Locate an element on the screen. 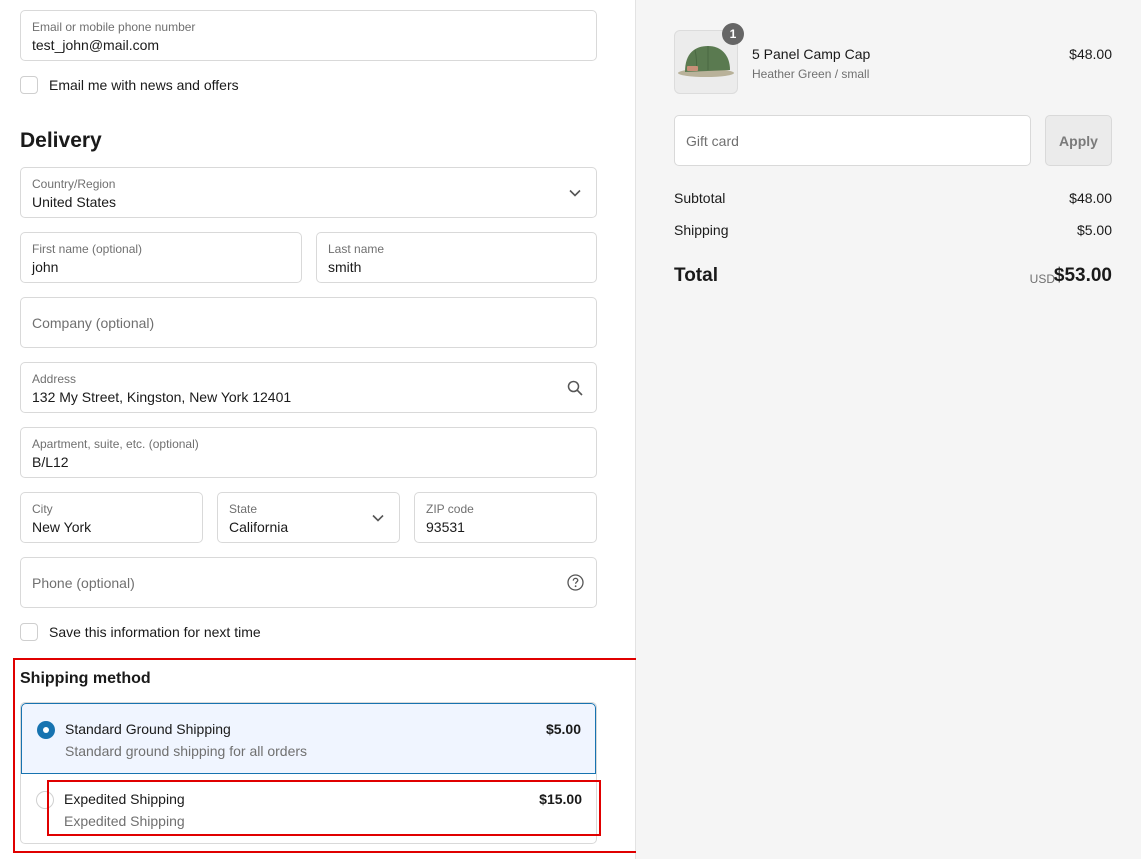  city-field: City New York is located at coordinates (111, 517).